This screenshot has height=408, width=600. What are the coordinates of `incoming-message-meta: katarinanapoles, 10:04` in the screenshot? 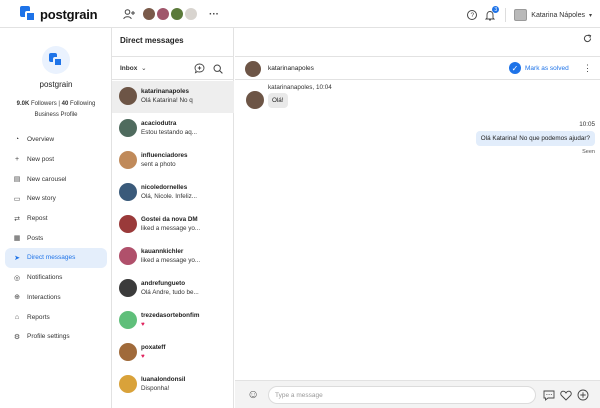 It's located at (300, 87).